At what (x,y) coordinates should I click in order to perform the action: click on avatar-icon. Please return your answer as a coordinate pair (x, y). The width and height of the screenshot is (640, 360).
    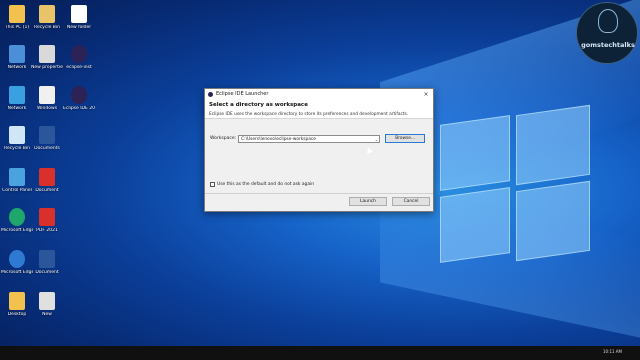
    Looking at the image, I should click on (608, 21).